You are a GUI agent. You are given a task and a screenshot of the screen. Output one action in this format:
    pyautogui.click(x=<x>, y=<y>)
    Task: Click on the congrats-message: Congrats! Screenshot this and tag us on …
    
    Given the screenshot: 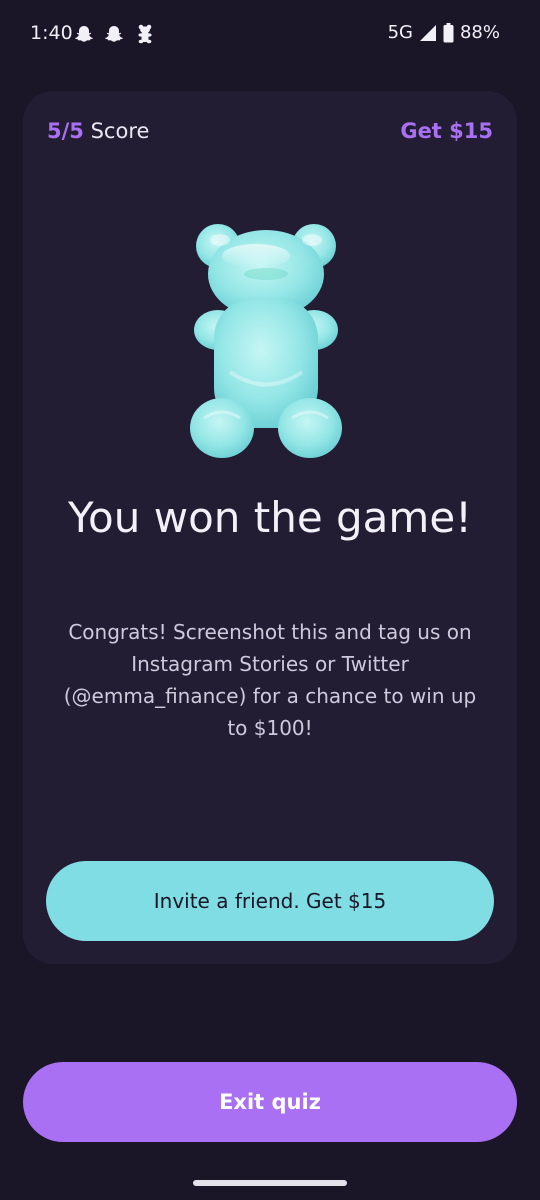 What is the action you would take?
    pyautogui.click(x=270, y=680)
    